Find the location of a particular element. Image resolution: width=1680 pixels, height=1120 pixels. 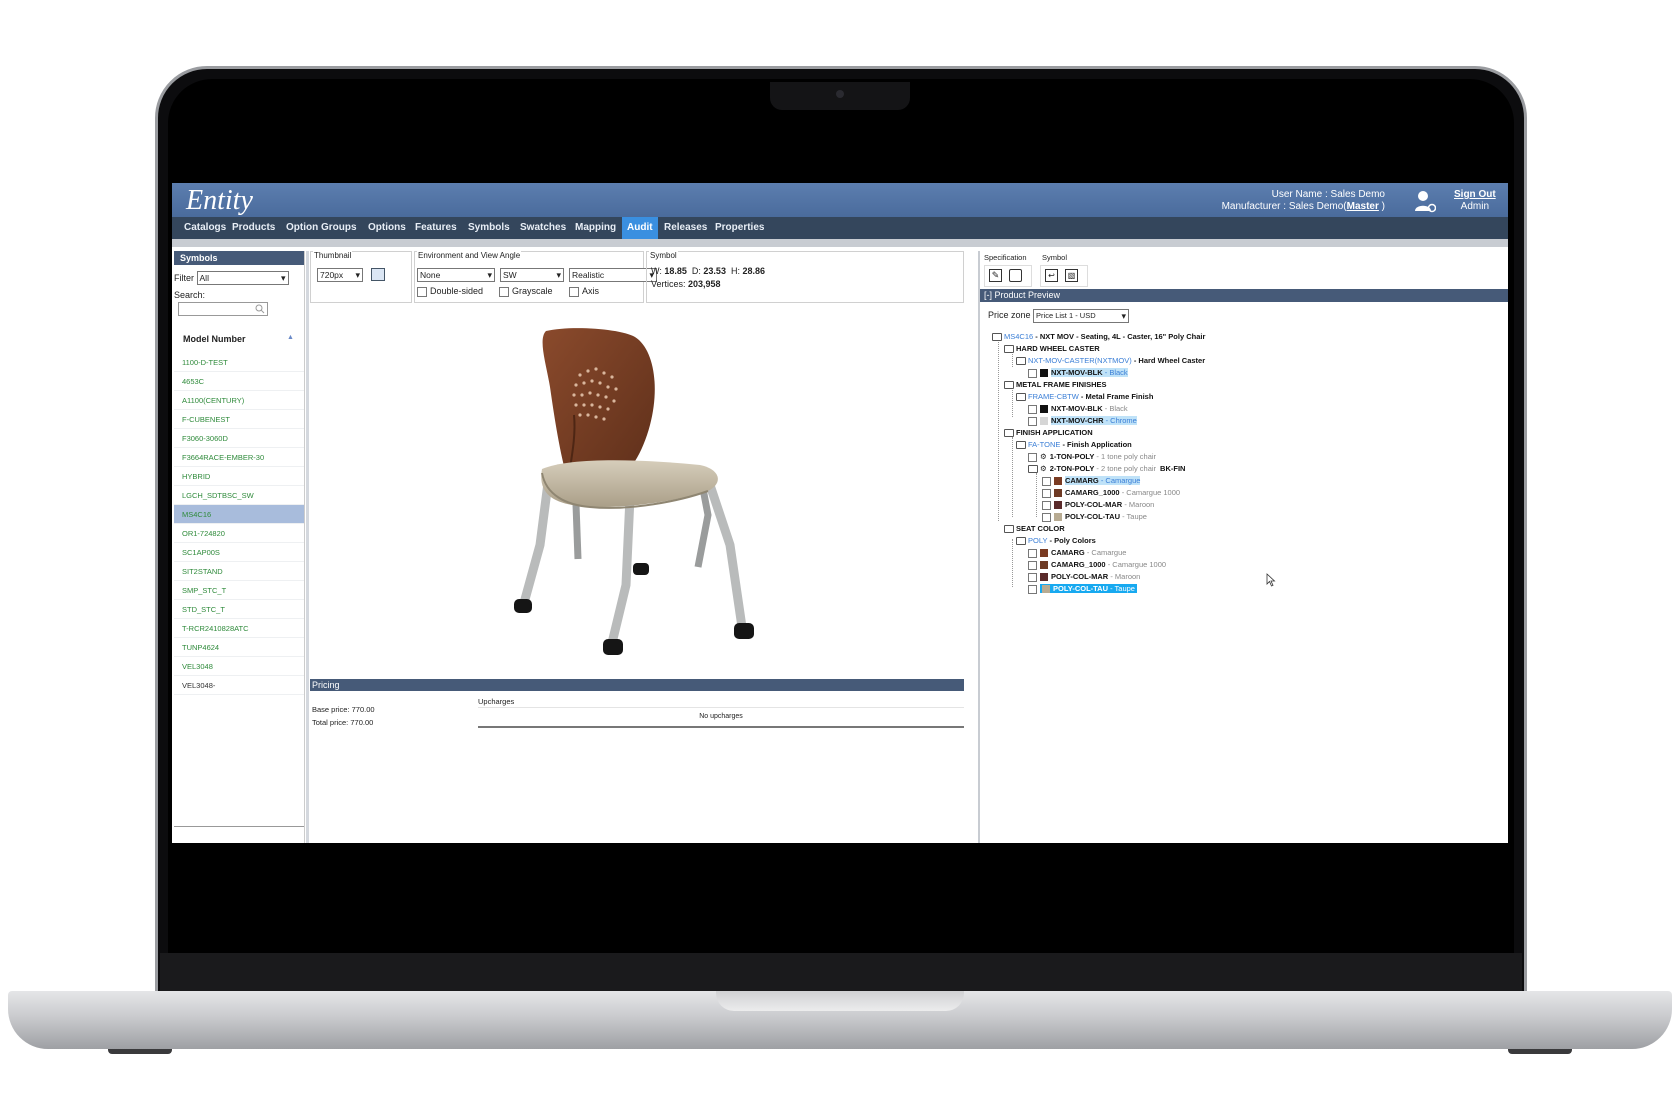

tree-item: NXT-MOV-CHR - Chrome is located at coordinates (1082, 420).